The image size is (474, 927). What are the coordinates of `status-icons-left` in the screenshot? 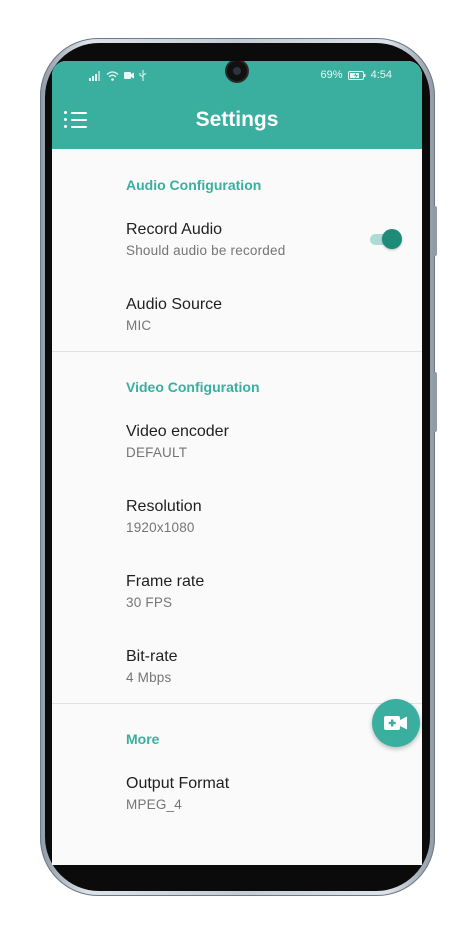 It's located at (118, 75).